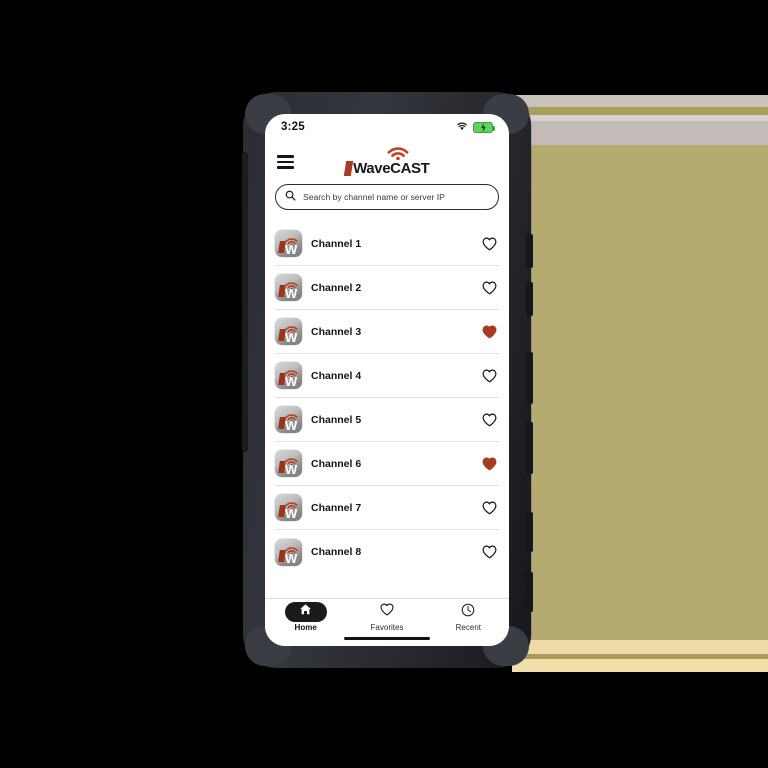 The image size is (768, 768). Describe the element at coordinates (293, 127) in the screenshot. I see `status-bar-clock: 3:25` at that location.